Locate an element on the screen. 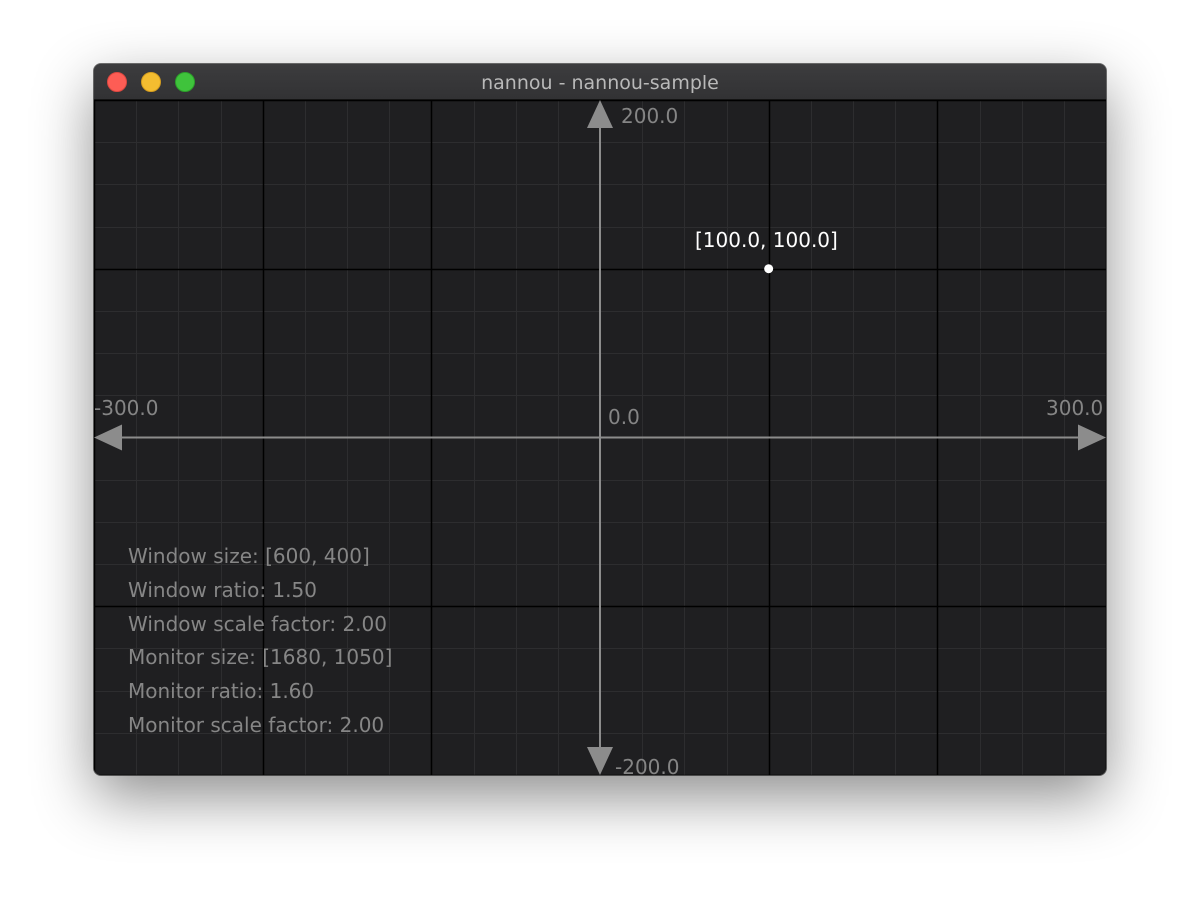 This screenshot has width=1200, height=900. title-bar: nannou - nannou-sample is located at coordinates (600, 82).